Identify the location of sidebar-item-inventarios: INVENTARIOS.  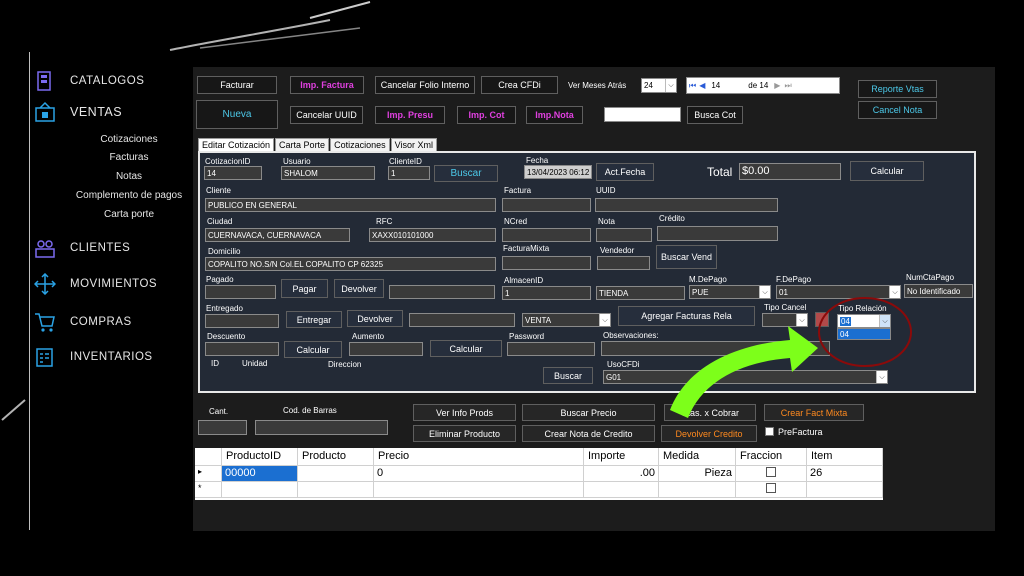
(93, 357).